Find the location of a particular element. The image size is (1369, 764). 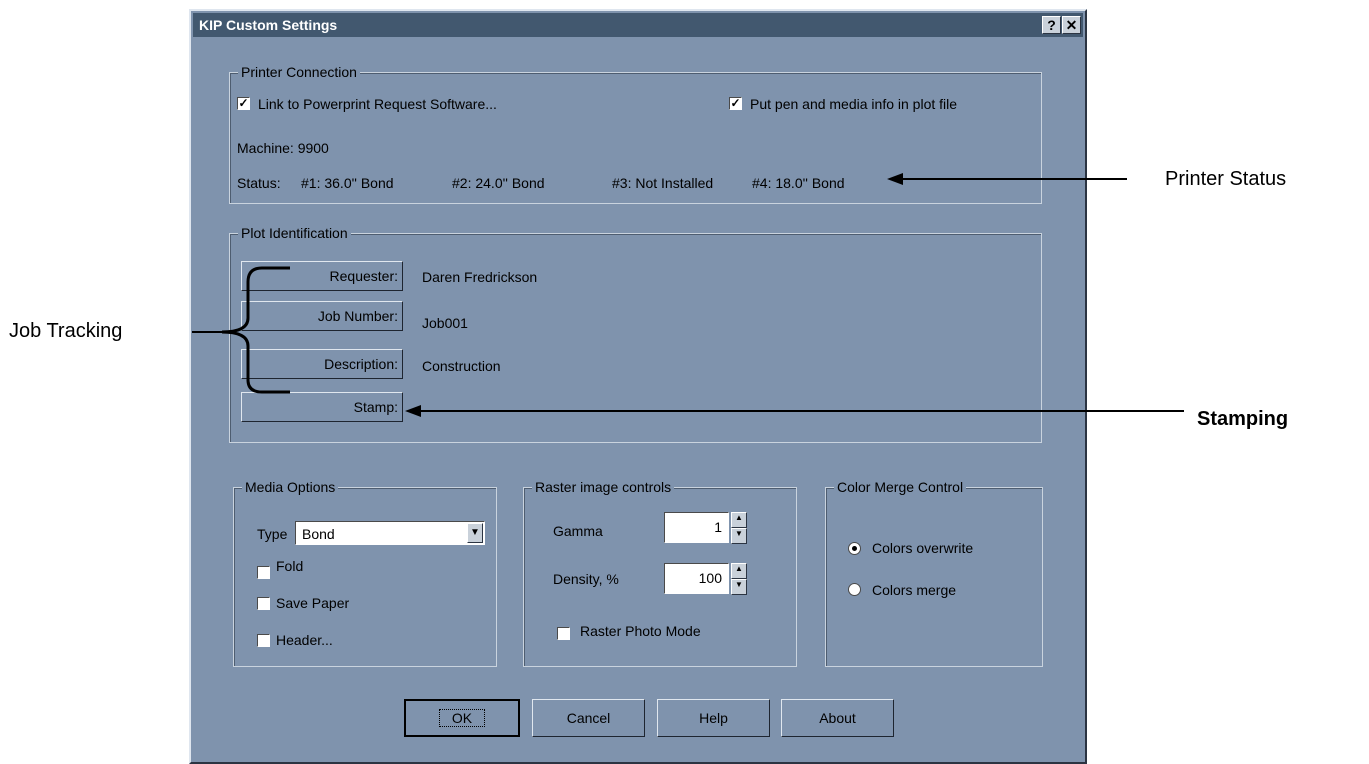

stamping-arrowhead is located at coordinates (413, 411).